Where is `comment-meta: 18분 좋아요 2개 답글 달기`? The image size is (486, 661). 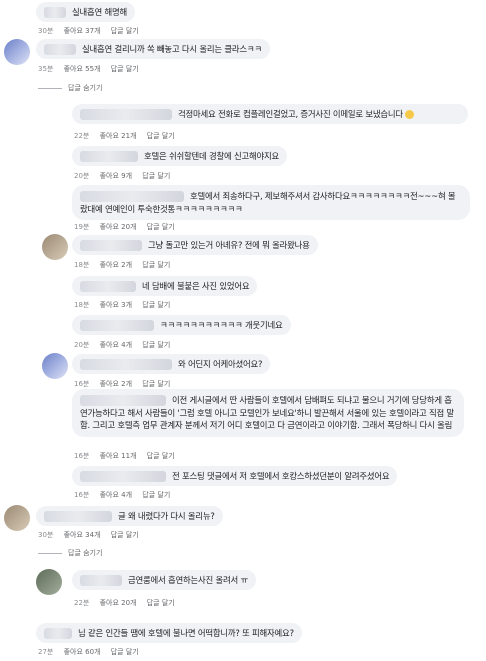 comment-meta: 18분 좋아요 2개 답글 달기 is located at coordinates (126, 265).